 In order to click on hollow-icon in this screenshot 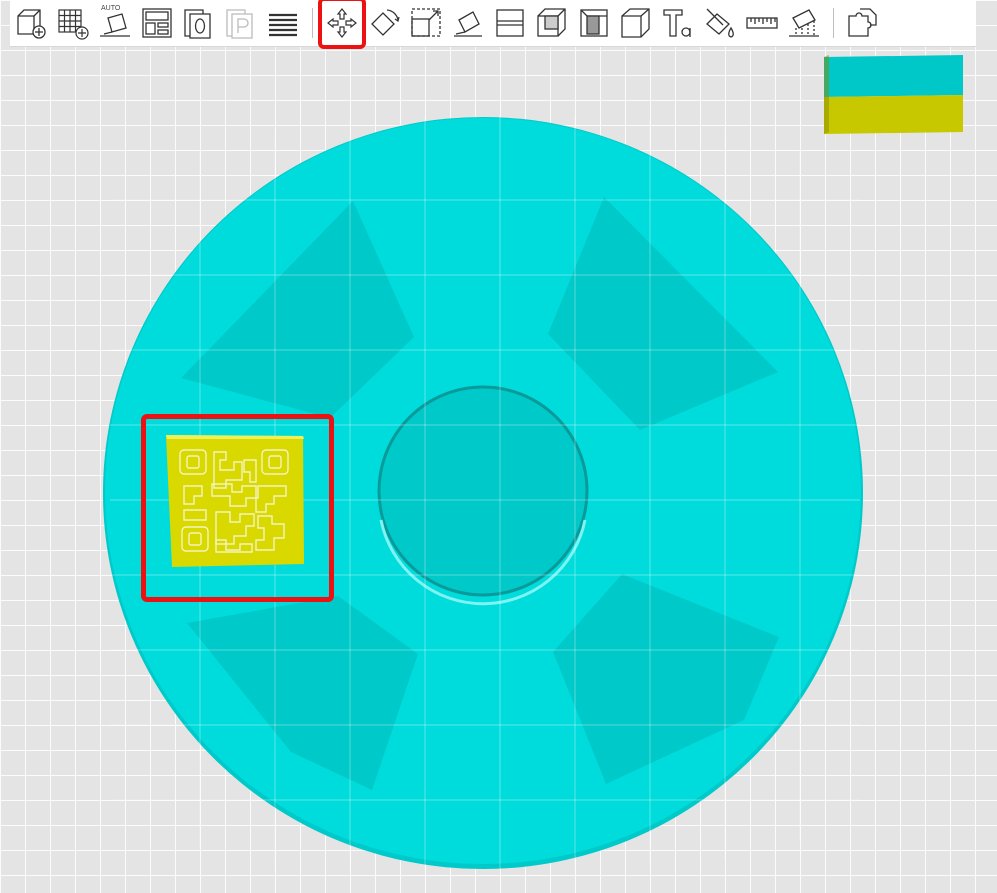, I will do `click(551, 22)`.